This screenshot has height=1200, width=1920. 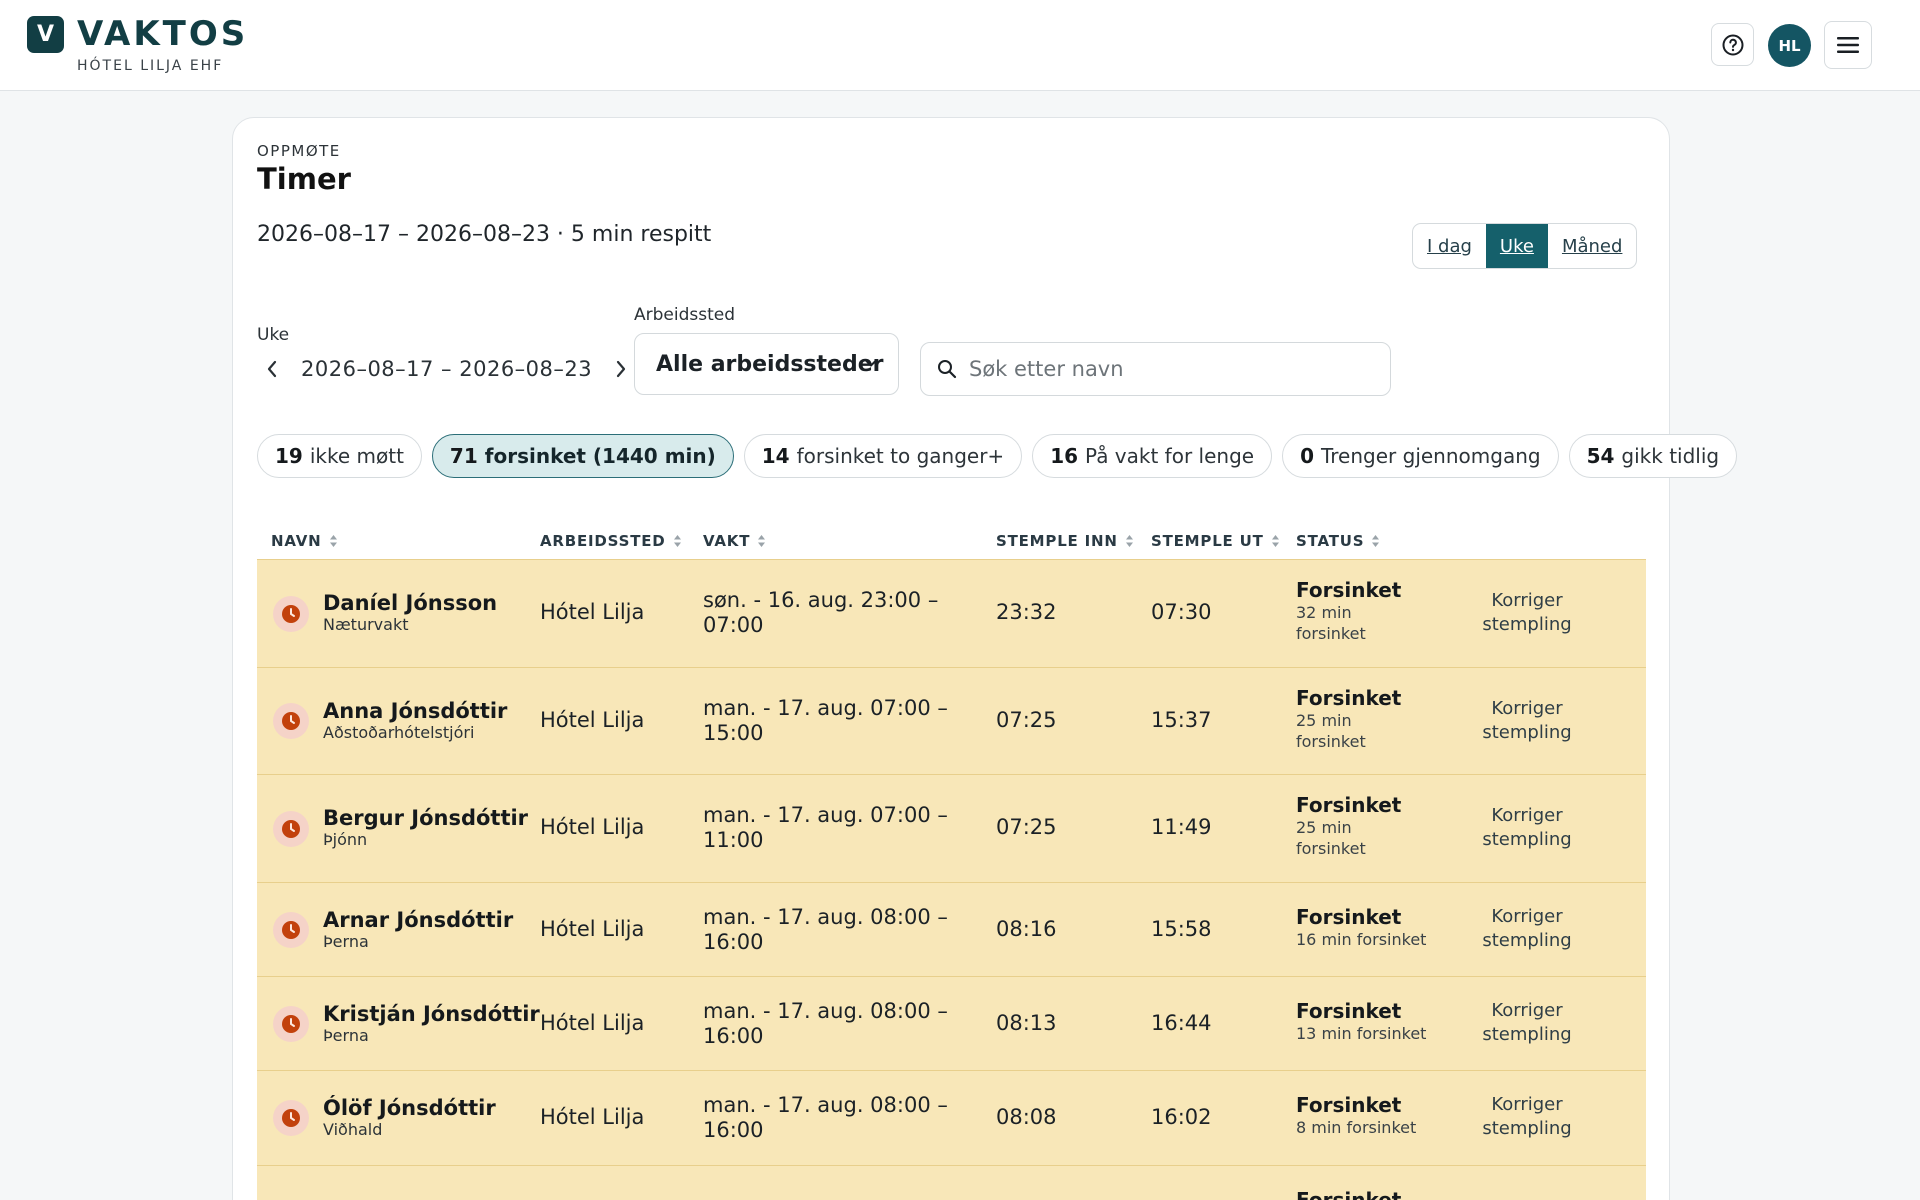 I want to click on search-icon, so click(x=947, y=369).